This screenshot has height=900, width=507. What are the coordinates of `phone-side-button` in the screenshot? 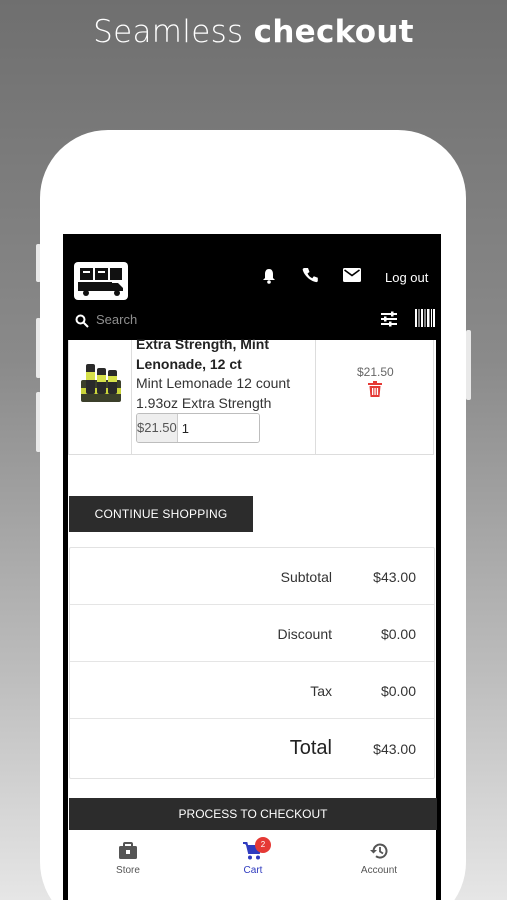 It's located at (468, 365).